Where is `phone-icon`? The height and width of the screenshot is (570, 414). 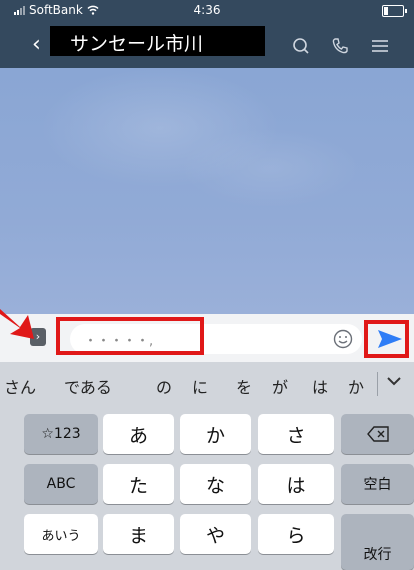 phone-icon is located at coordinates (340, 46).